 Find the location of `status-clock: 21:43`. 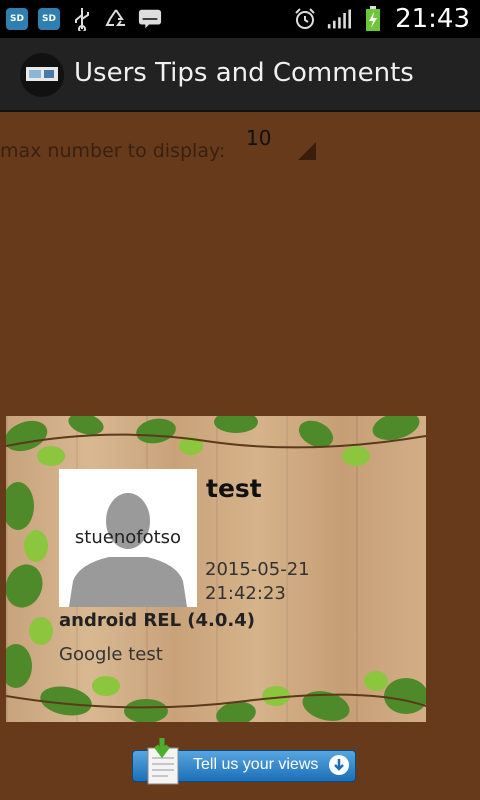

status-clock: 21:43 is located at coordinates (432, 19).